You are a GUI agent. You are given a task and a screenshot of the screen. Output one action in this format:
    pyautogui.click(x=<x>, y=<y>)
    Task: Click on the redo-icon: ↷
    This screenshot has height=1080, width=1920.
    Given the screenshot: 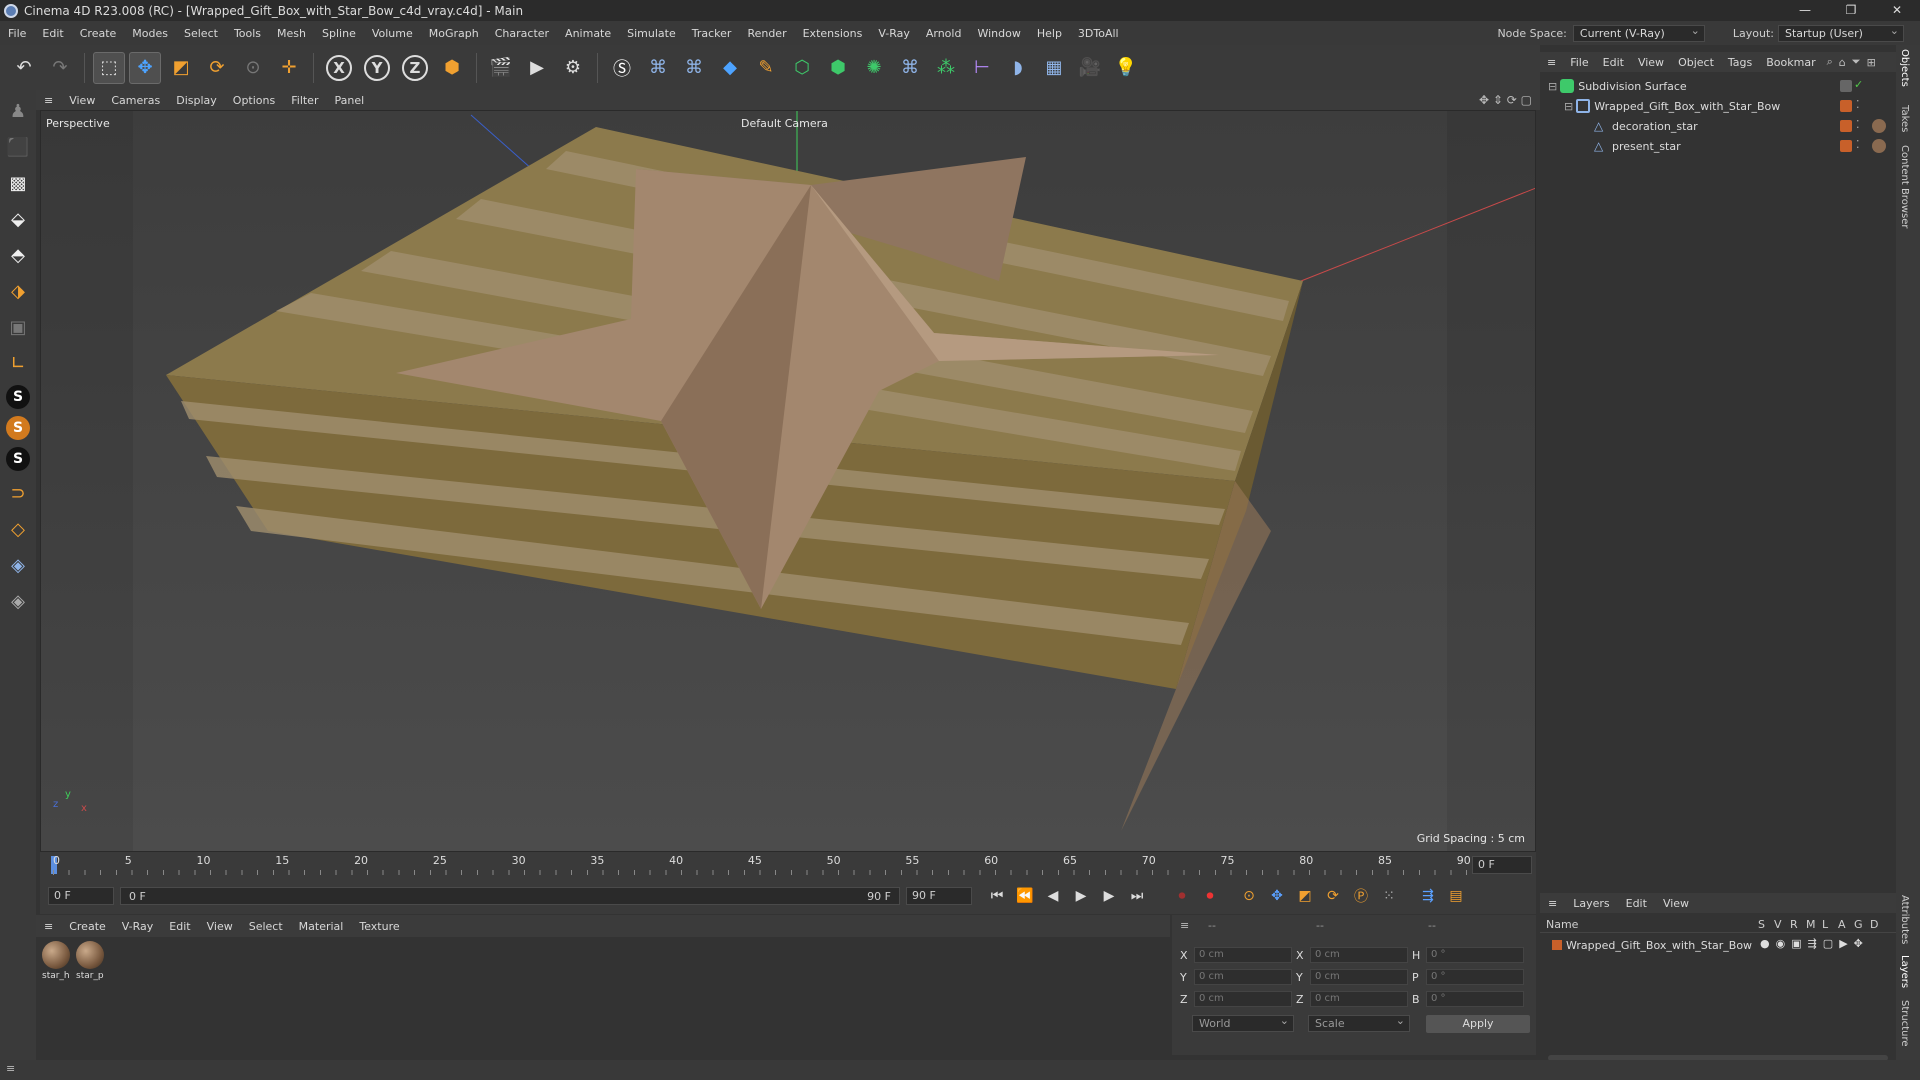 What is the action you would take?
    pyautogui.click(x=60, y=68)
    